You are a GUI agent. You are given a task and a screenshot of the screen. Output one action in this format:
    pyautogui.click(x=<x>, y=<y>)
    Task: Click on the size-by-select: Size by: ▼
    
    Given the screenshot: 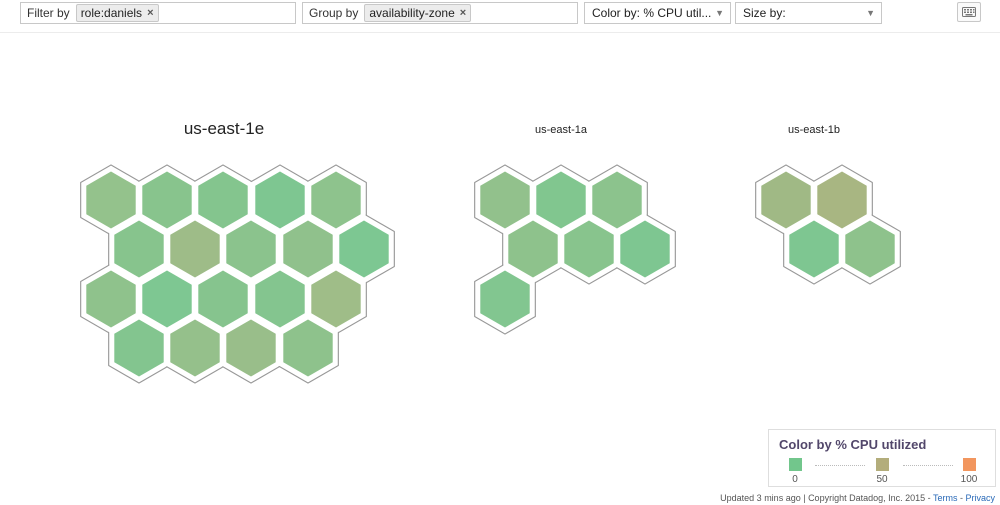 What is the action you would take?
    pyautogui.click(x=808, y=13)
    